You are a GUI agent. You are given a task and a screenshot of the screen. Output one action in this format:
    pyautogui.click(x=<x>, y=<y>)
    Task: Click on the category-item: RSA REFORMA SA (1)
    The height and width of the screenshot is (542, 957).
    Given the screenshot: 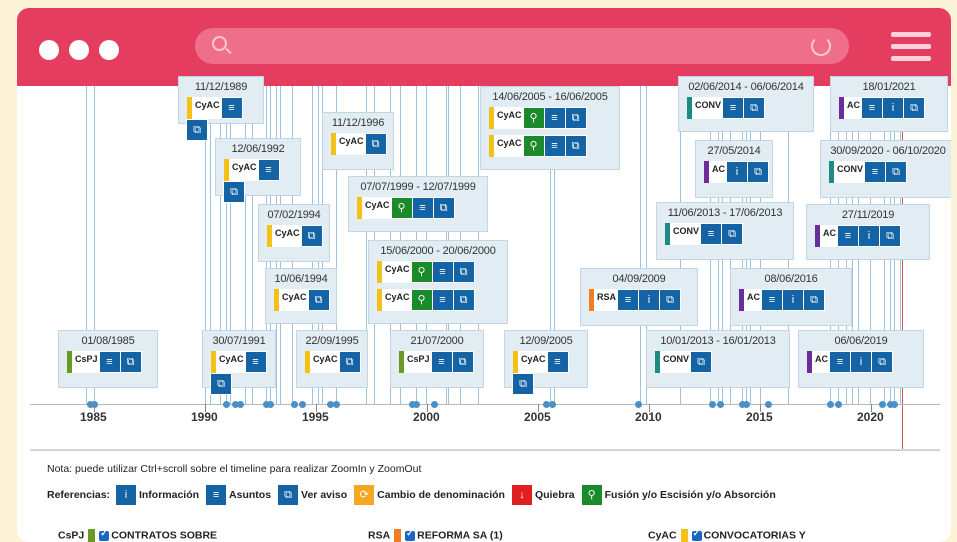 What is the action you would take?
    pyautogui.click(x=435, y=535)
    